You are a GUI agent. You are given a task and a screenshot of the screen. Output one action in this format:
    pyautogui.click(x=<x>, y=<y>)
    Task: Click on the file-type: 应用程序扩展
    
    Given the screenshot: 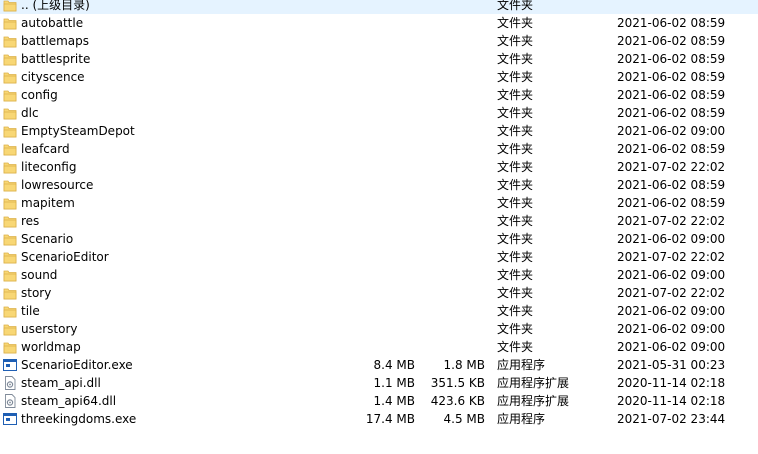 What is the action you would take?
    pyautogui.click(x=533, y=401)
    